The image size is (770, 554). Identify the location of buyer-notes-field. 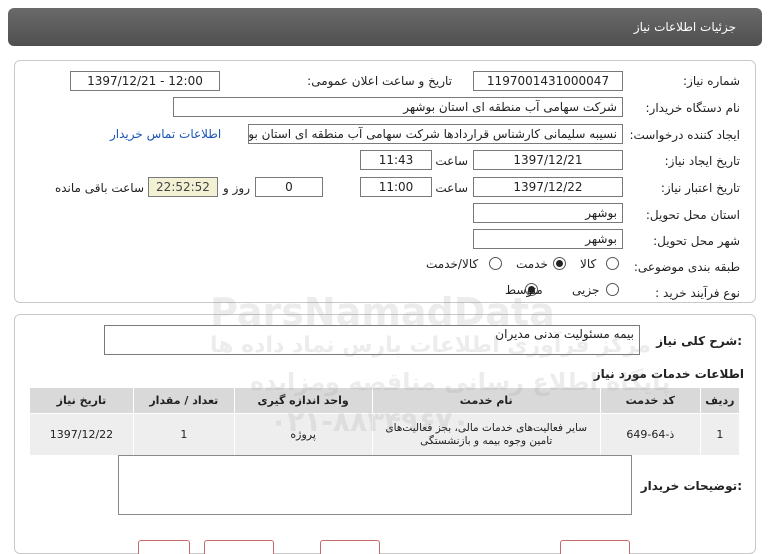
(375, 485).